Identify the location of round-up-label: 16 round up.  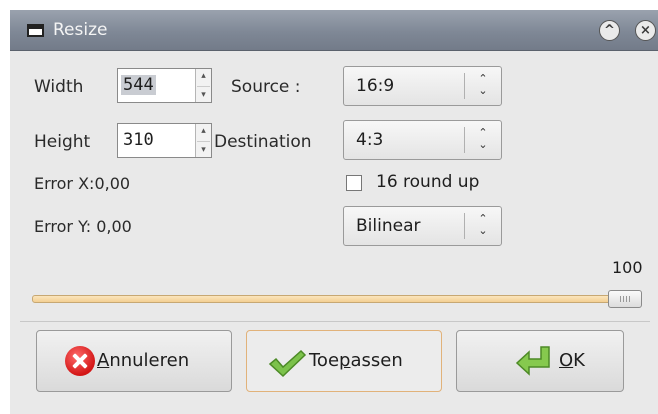
(427, 182).